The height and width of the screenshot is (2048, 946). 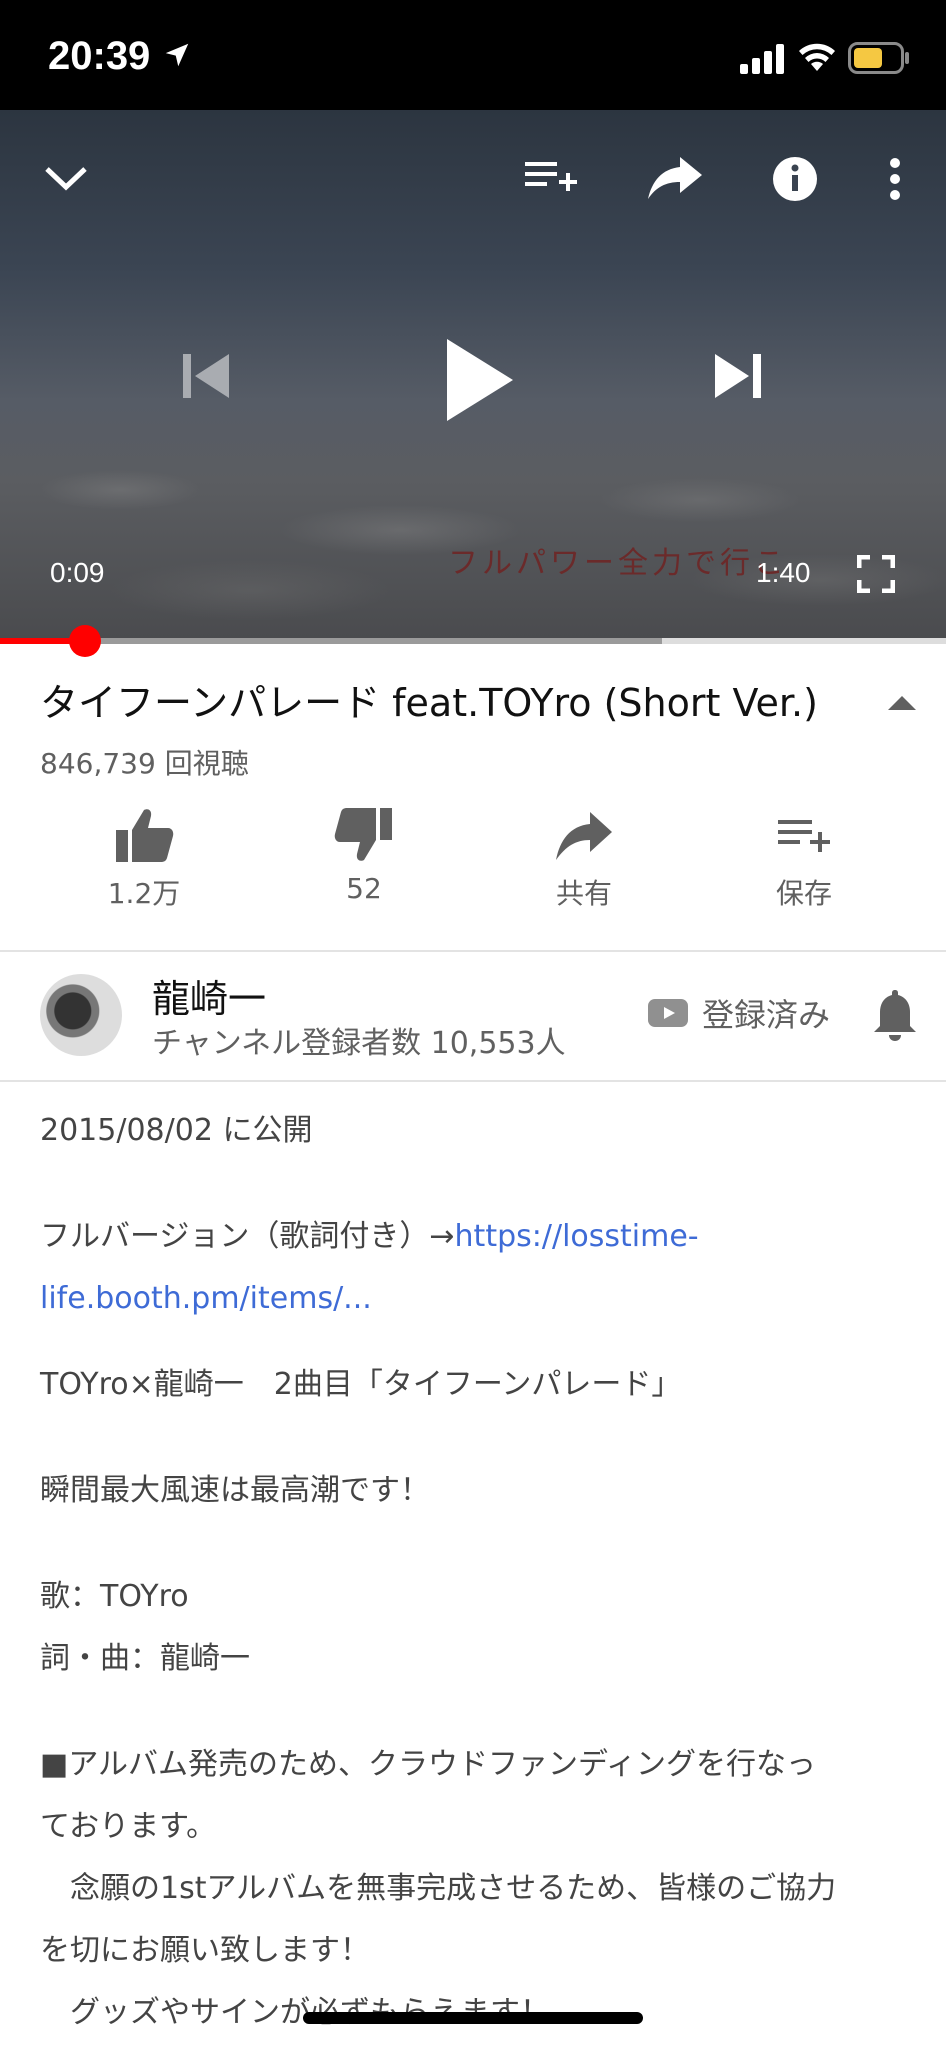 I want to click on like-count: 1.2万, so click(x=144, y=893).